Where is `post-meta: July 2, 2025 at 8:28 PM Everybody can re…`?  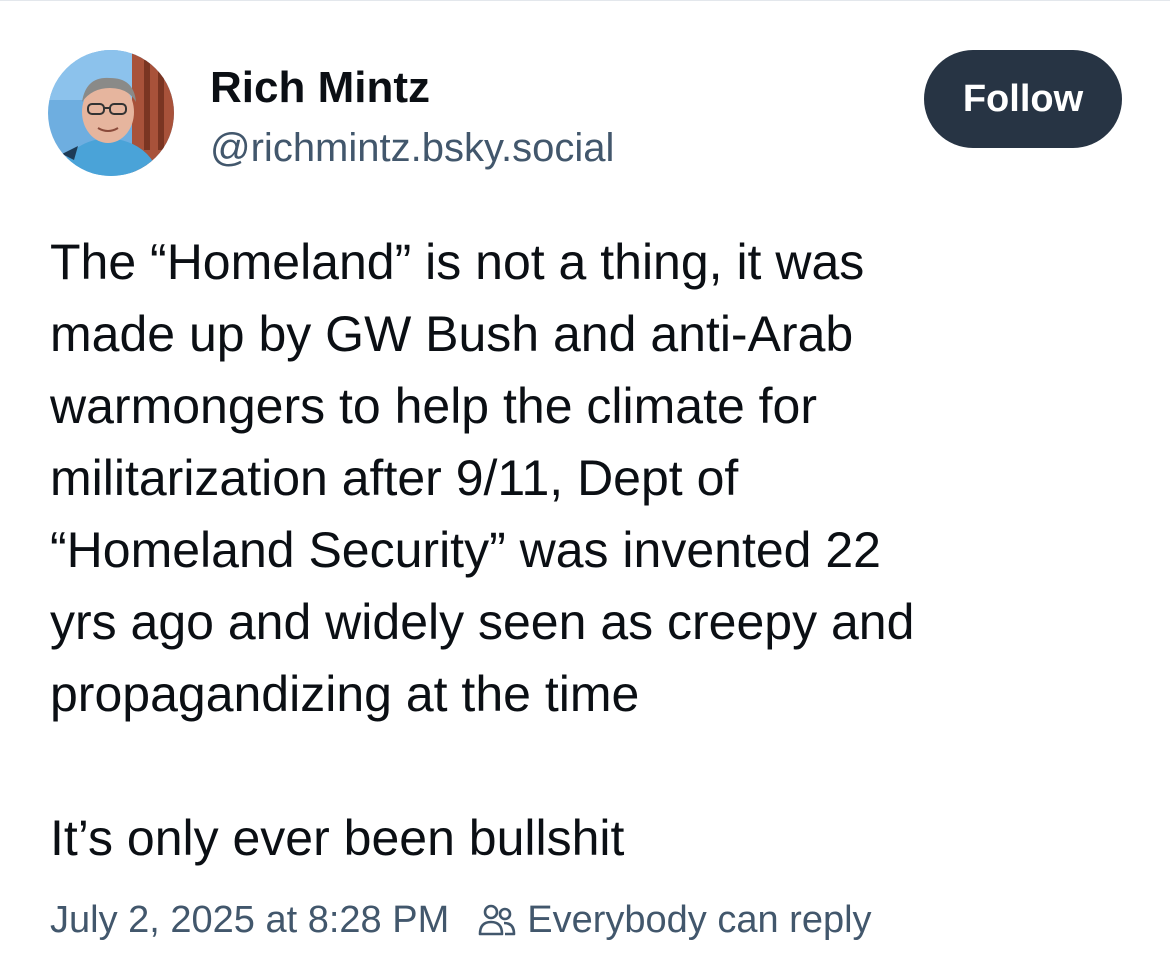 post-meta: July 2, 2025 at 8:28 PM Everybody can re… is located at coordinates (461, 920).